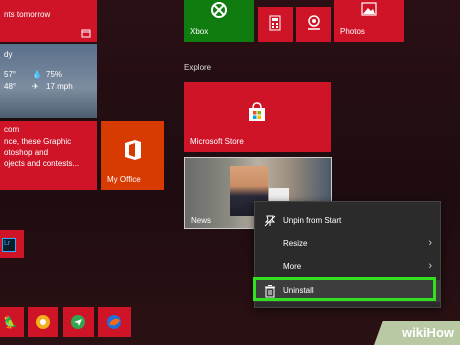 This screenshot has width=460, height=345. I want to click on microsoft-store-tile: Microsoft Store, so click(257, 117).